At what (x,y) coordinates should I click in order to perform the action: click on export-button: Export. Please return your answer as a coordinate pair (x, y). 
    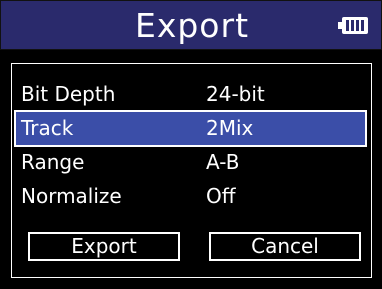
    Looking at the image, I should click on (104, 246).